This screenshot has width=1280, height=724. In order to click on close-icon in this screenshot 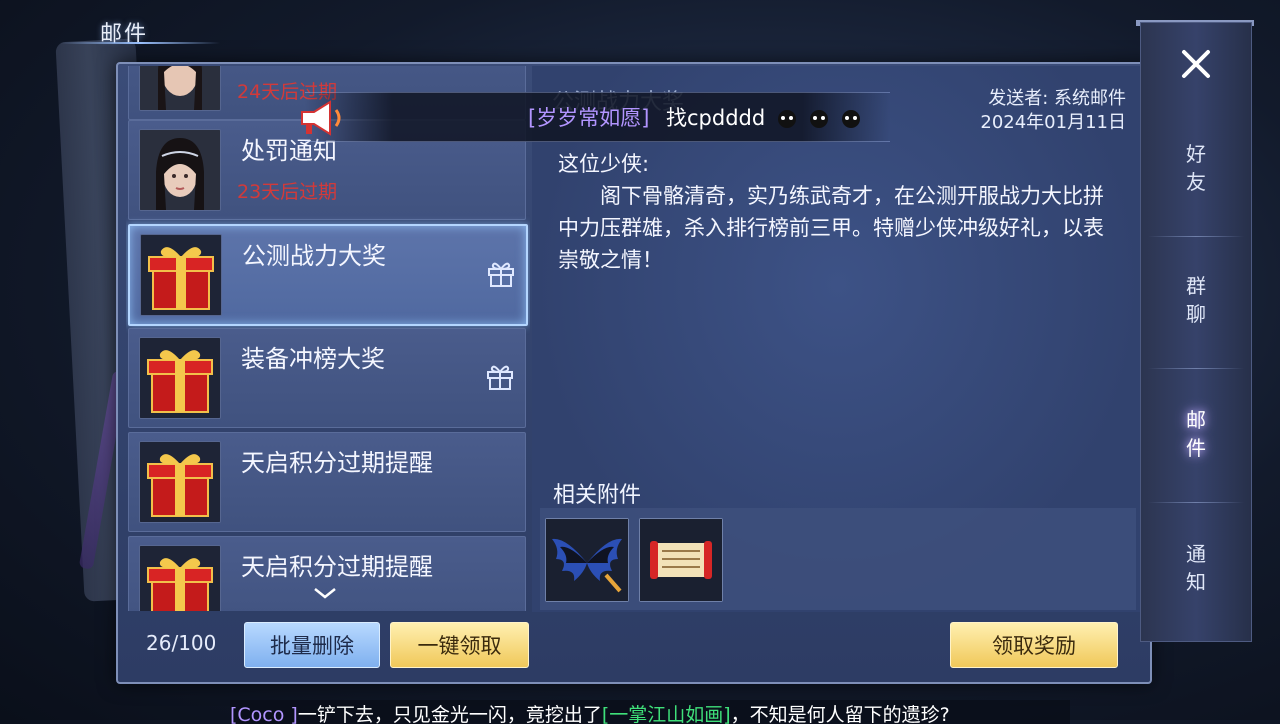, I will do `click(1196, 64)`.